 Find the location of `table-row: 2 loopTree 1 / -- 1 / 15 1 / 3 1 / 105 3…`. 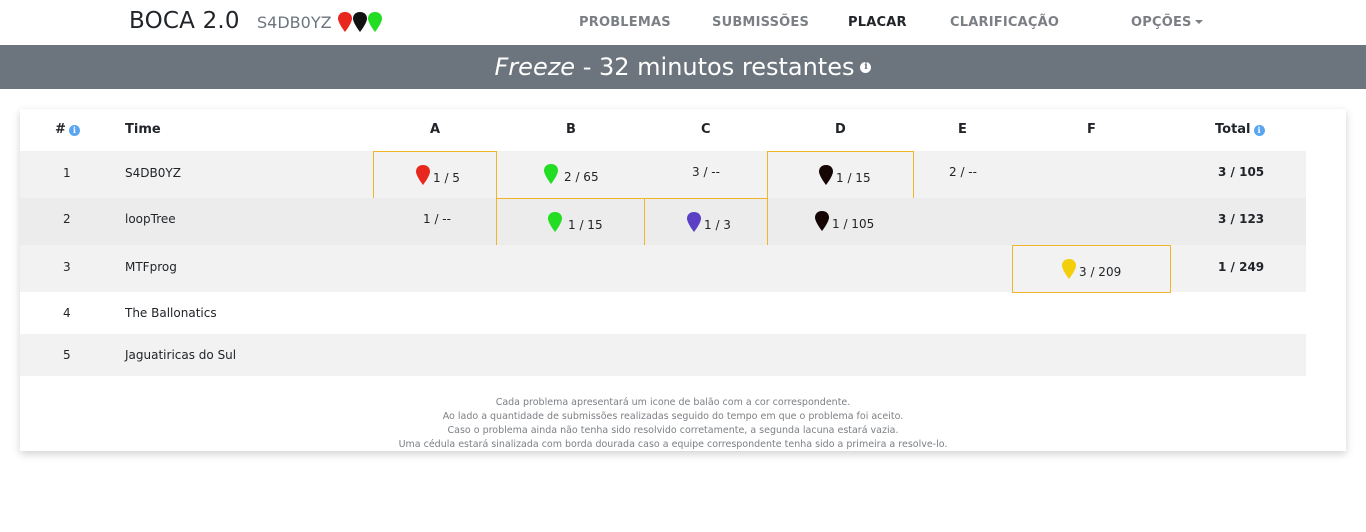

table-row: 2 loopTree 1 / -- 1 / 15 1 / 3 1 / 105 3… is located at coordinates (663, 222).